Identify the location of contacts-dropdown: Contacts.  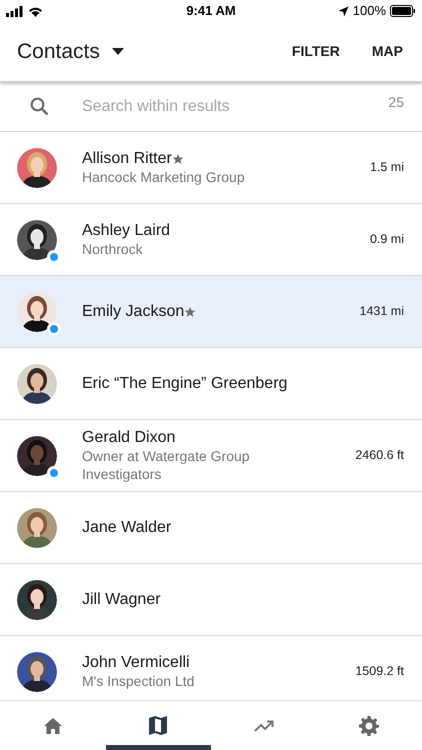
(70, 52).